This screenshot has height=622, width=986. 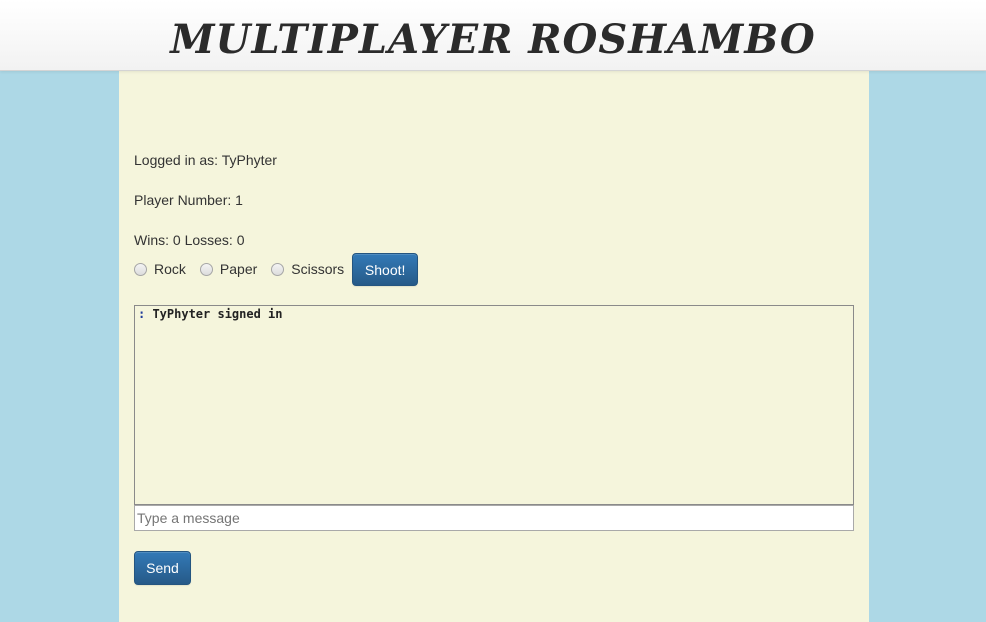 What do you see at coordinates (494, 314) in the screenshot?
I see `chat-message: : TyPhyter signed in` at bounding box center [494, 314].